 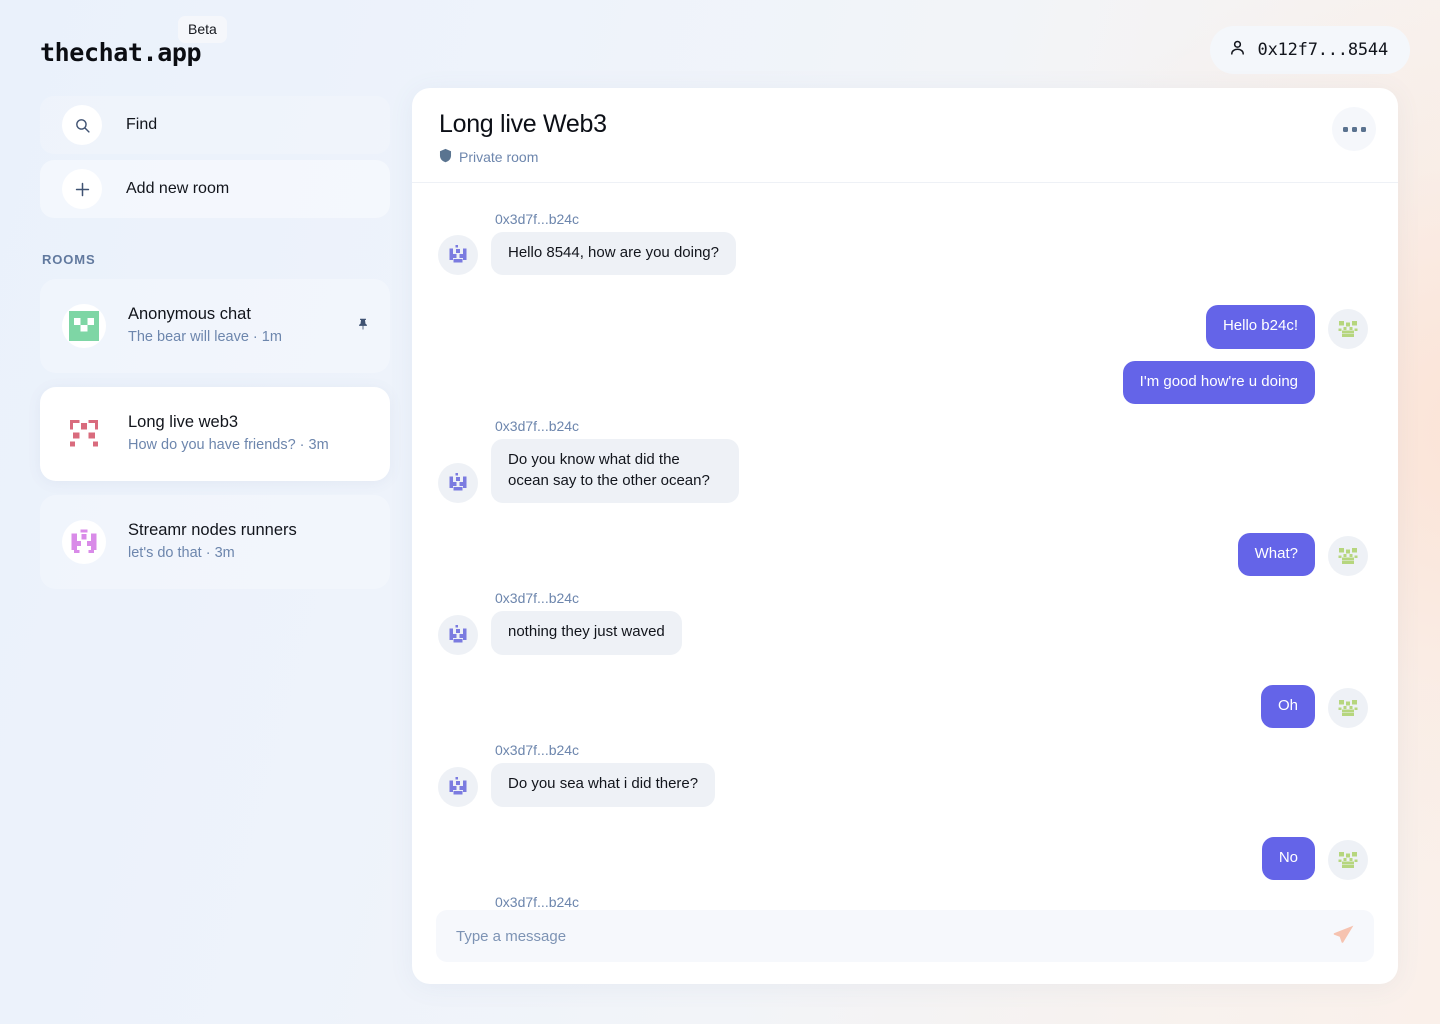 What do you see at coordinates (1218, 382) in the screenshot?
I see `message-bubble: I'm good how're u doing` at bounding box center [1218, 382].